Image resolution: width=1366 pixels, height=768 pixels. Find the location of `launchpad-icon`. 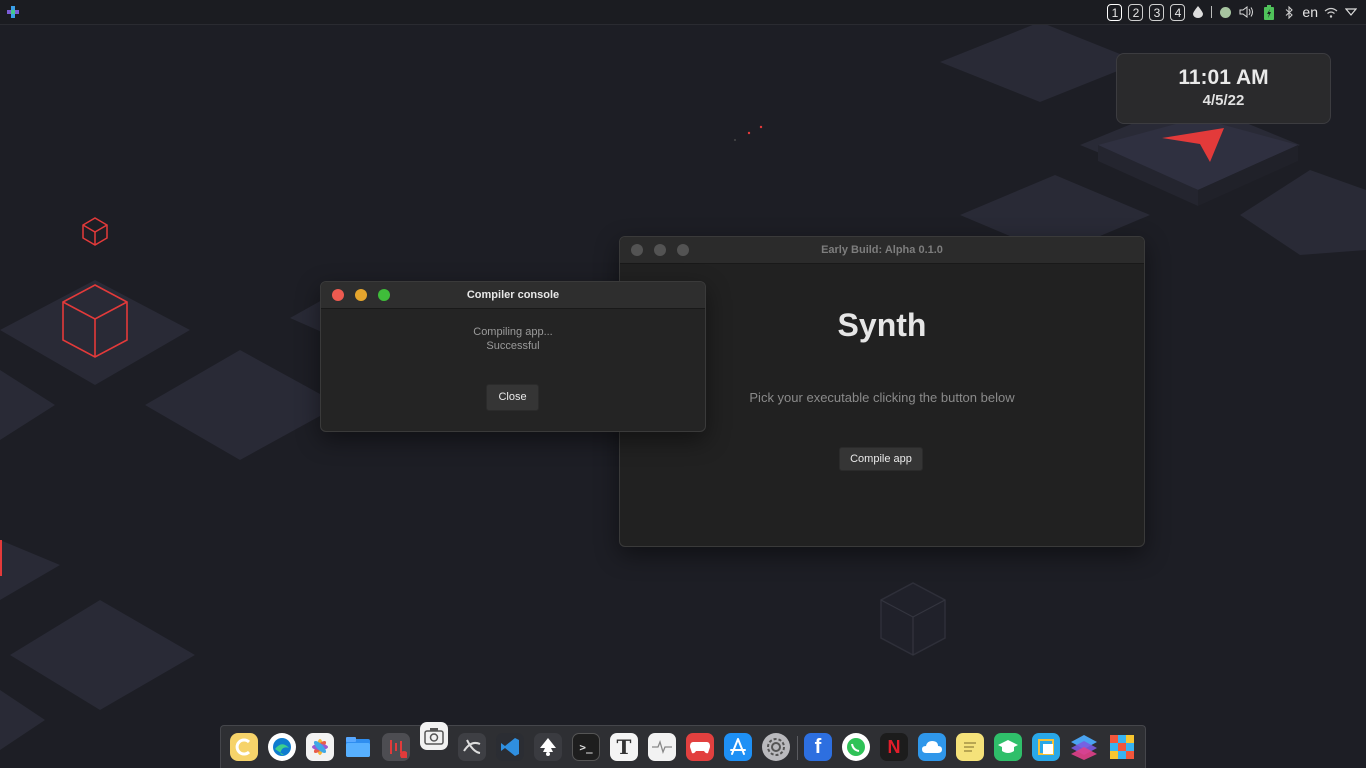

launchpad-icon is located at coordinates (244, 747).